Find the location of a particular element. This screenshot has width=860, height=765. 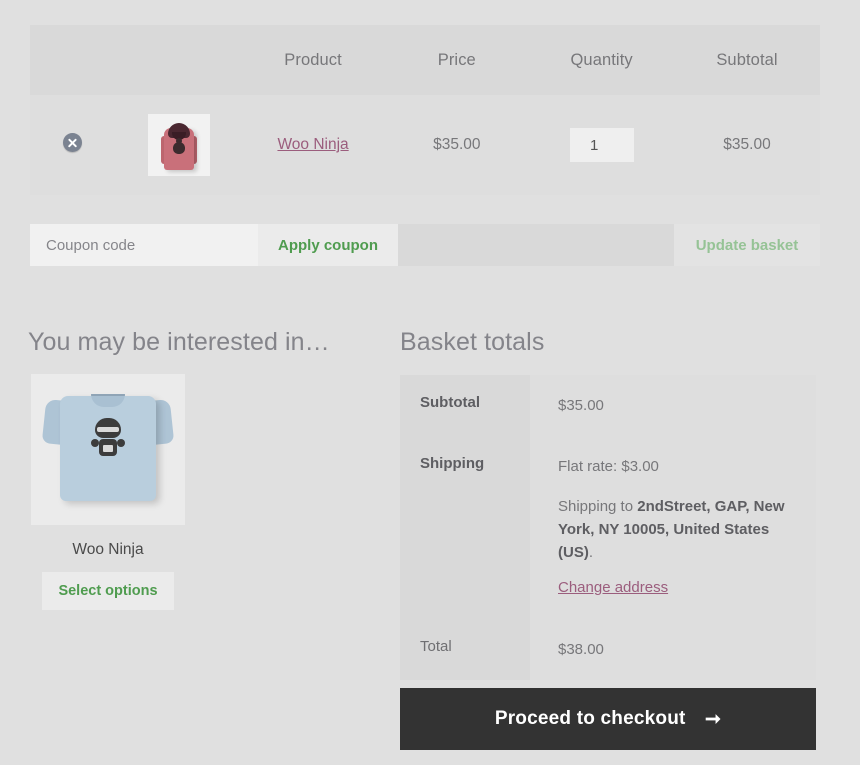

upsell-product-name: Woo Ninja is located at coordinates (108, 549).